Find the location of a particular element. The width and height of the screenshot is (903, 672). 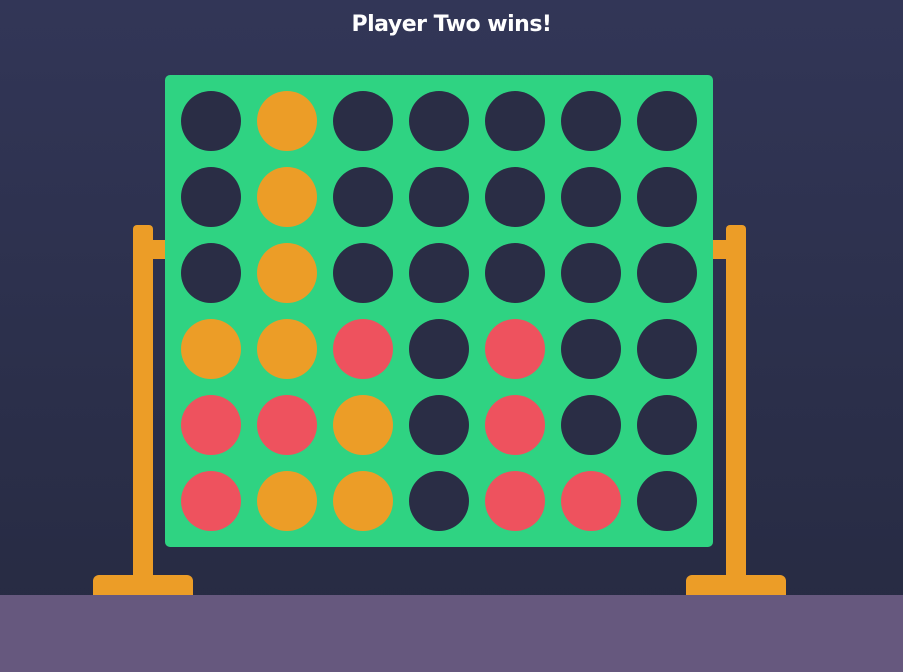

board-cell-r4-c4 is located at coordinates (439, 349).